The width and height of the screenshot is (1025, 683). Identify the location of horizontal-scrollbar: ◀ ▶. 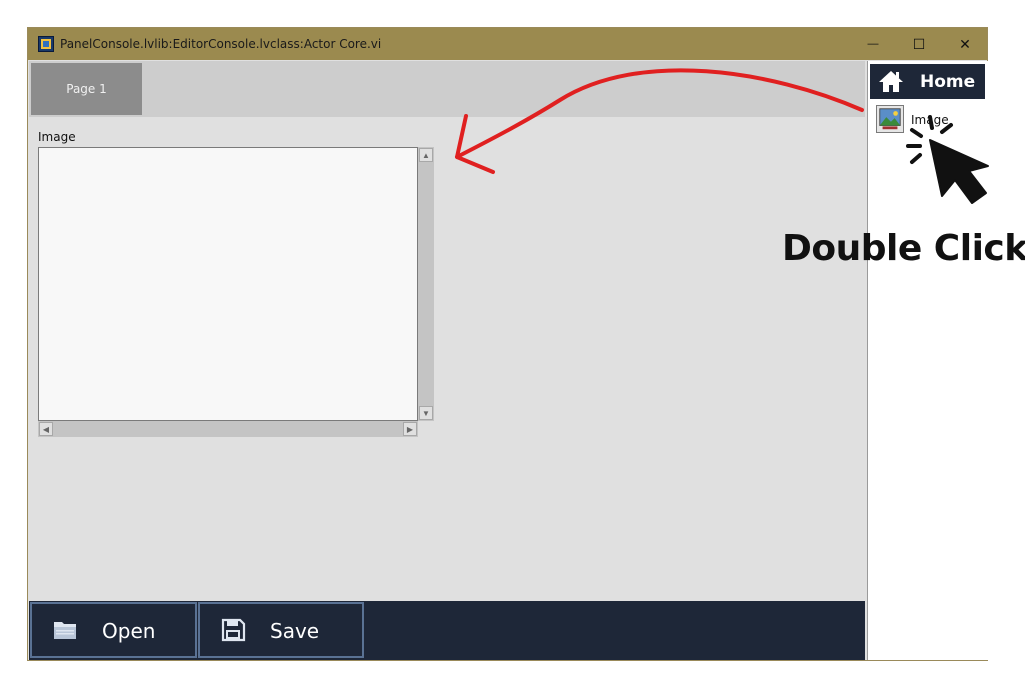
(228, 429).